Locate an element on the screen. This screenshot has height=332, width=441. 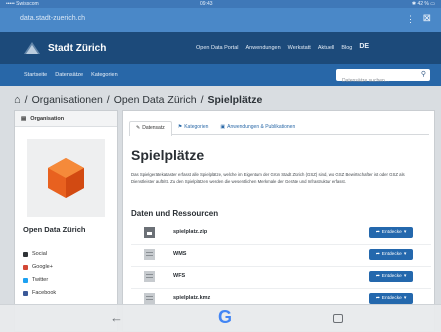
social-label: Twitter is located at coordinates (40, 280).